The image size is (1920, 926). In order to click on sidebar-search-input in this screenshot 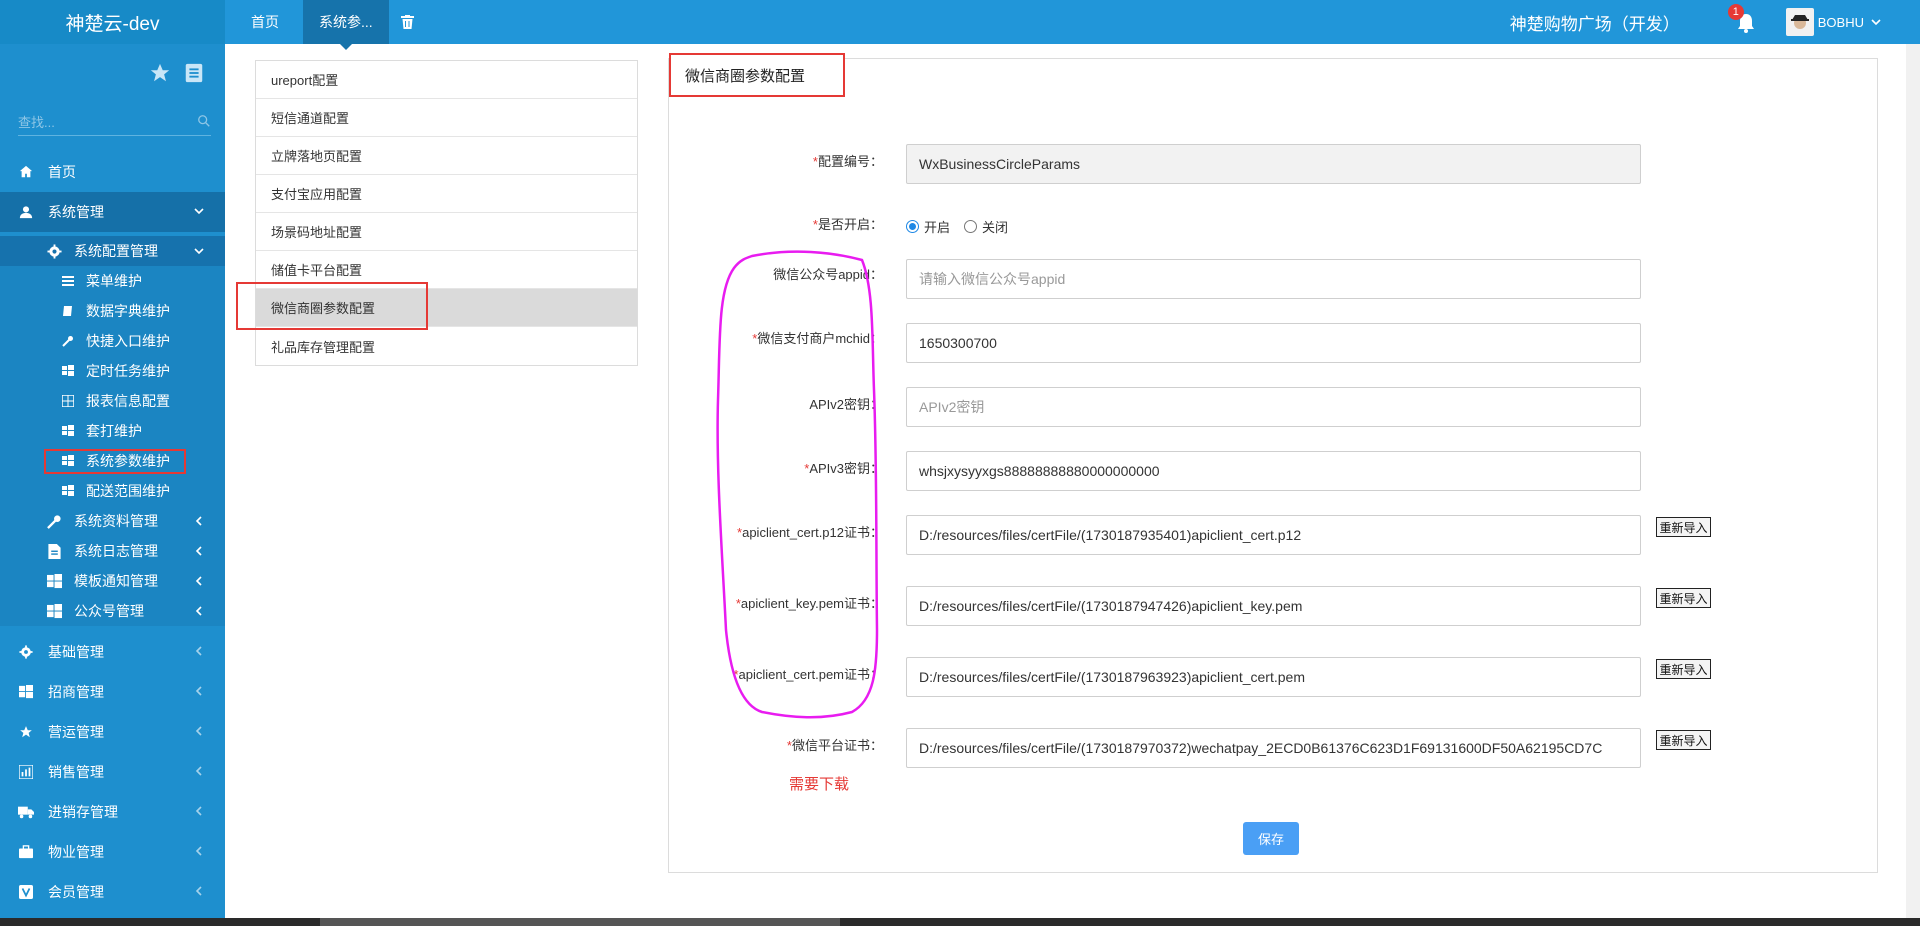, I will do `click(114, 122)`.